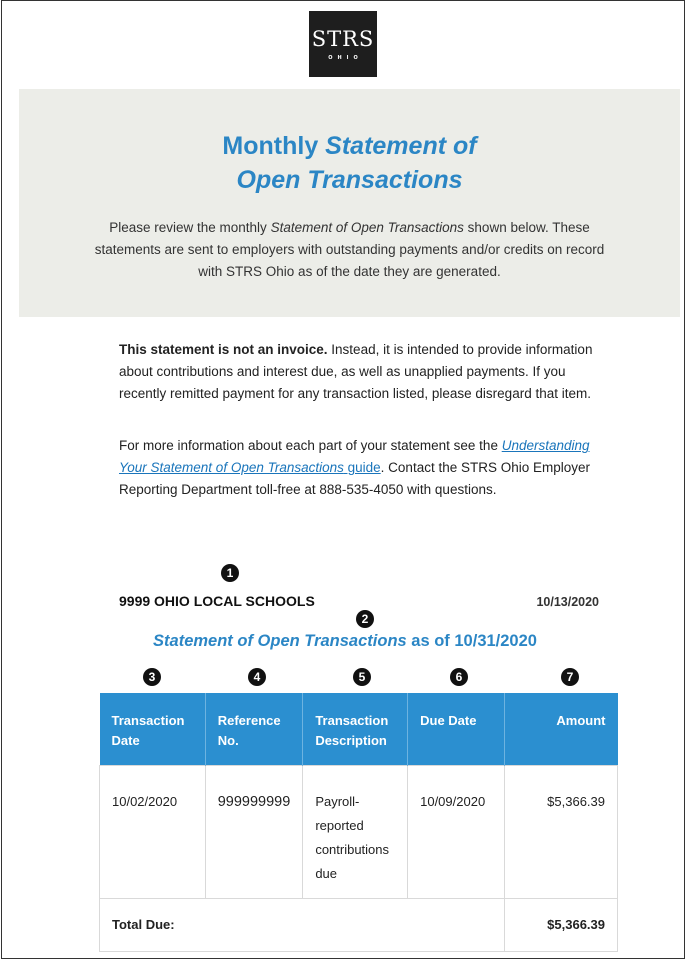 The image size is (686, 959). Describe the element at coordinates (456, 832) in the screenshot. I see `cell-due-date: 10/09/2020` at that location.